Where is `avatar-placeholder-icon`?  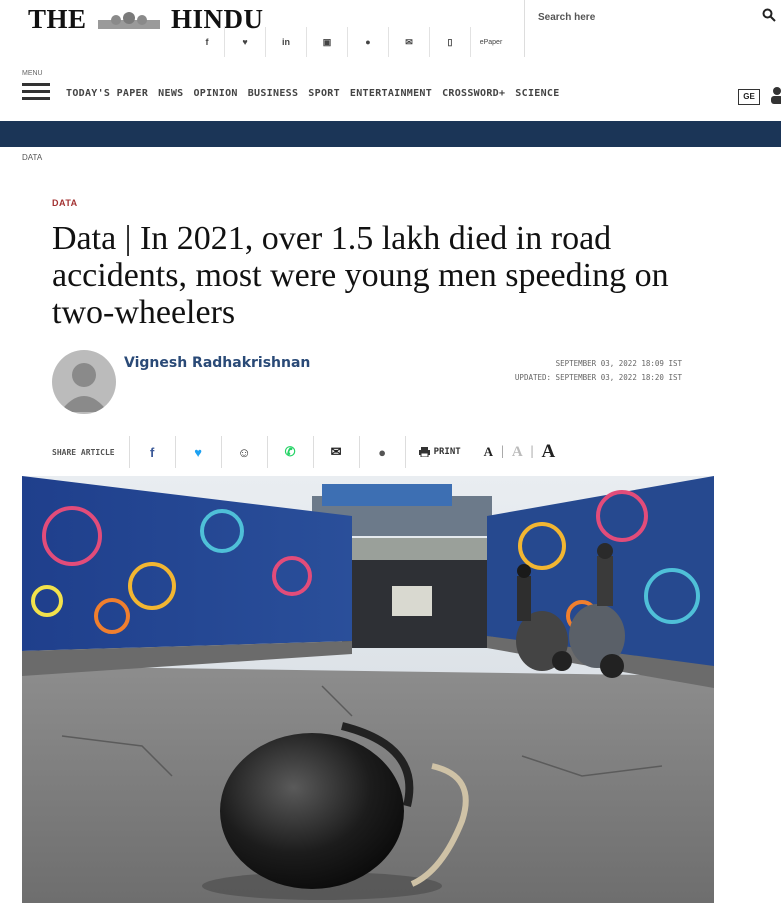 avatar-placeholder-icon is located at coordinates (84, 387).